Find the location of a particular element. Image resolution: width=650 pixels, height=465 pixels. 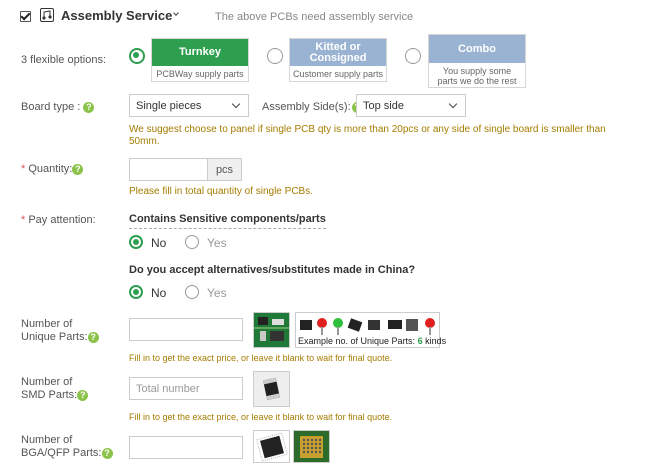

collapse-chevron-icon is located at coordinates (176, 13).